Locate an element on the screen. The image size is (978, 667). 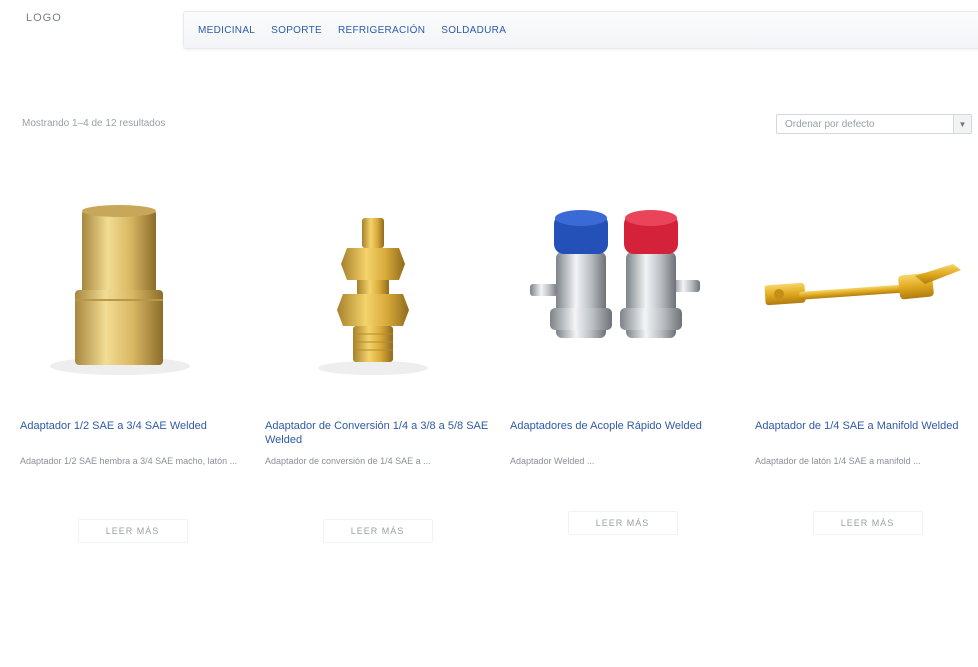
product-title: Adaptador de 1/4 SAE a Manifold Welded is located at coordinates (866, 433).